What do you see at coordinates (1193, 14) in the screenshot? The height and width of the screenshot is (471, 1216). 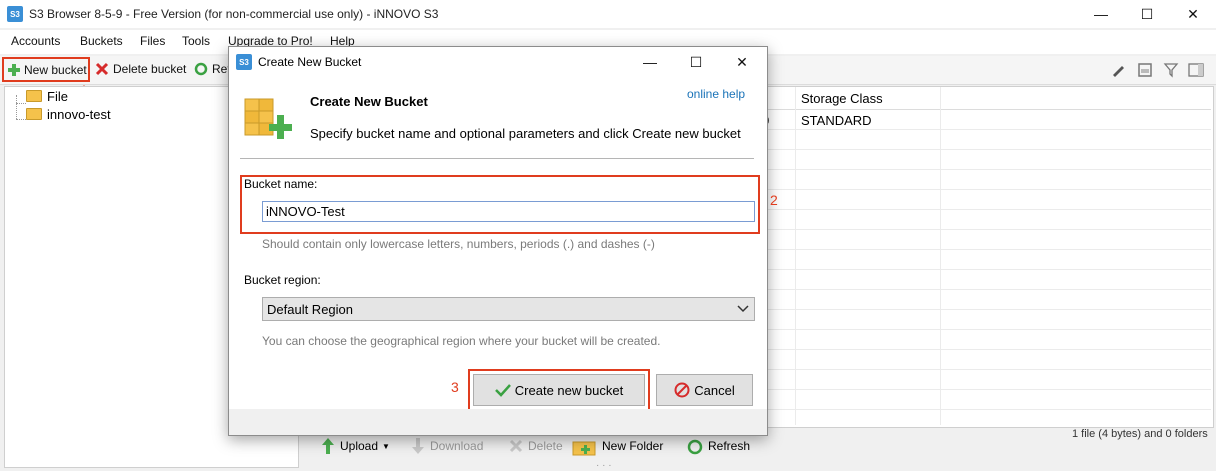 I see `close-button: ✕` at bounding box center [1193, 14].